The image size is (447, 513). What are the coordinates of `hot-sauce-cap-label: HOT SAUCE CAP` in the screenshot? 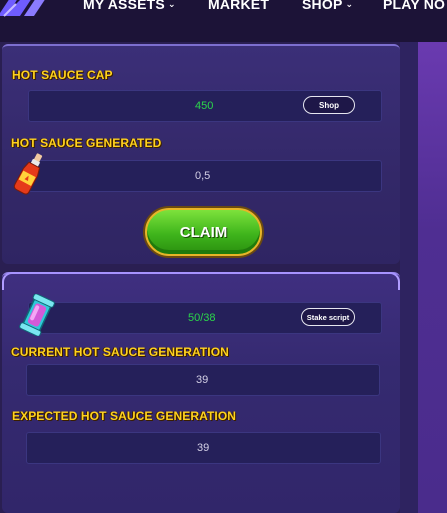 It's located at (62, 75).